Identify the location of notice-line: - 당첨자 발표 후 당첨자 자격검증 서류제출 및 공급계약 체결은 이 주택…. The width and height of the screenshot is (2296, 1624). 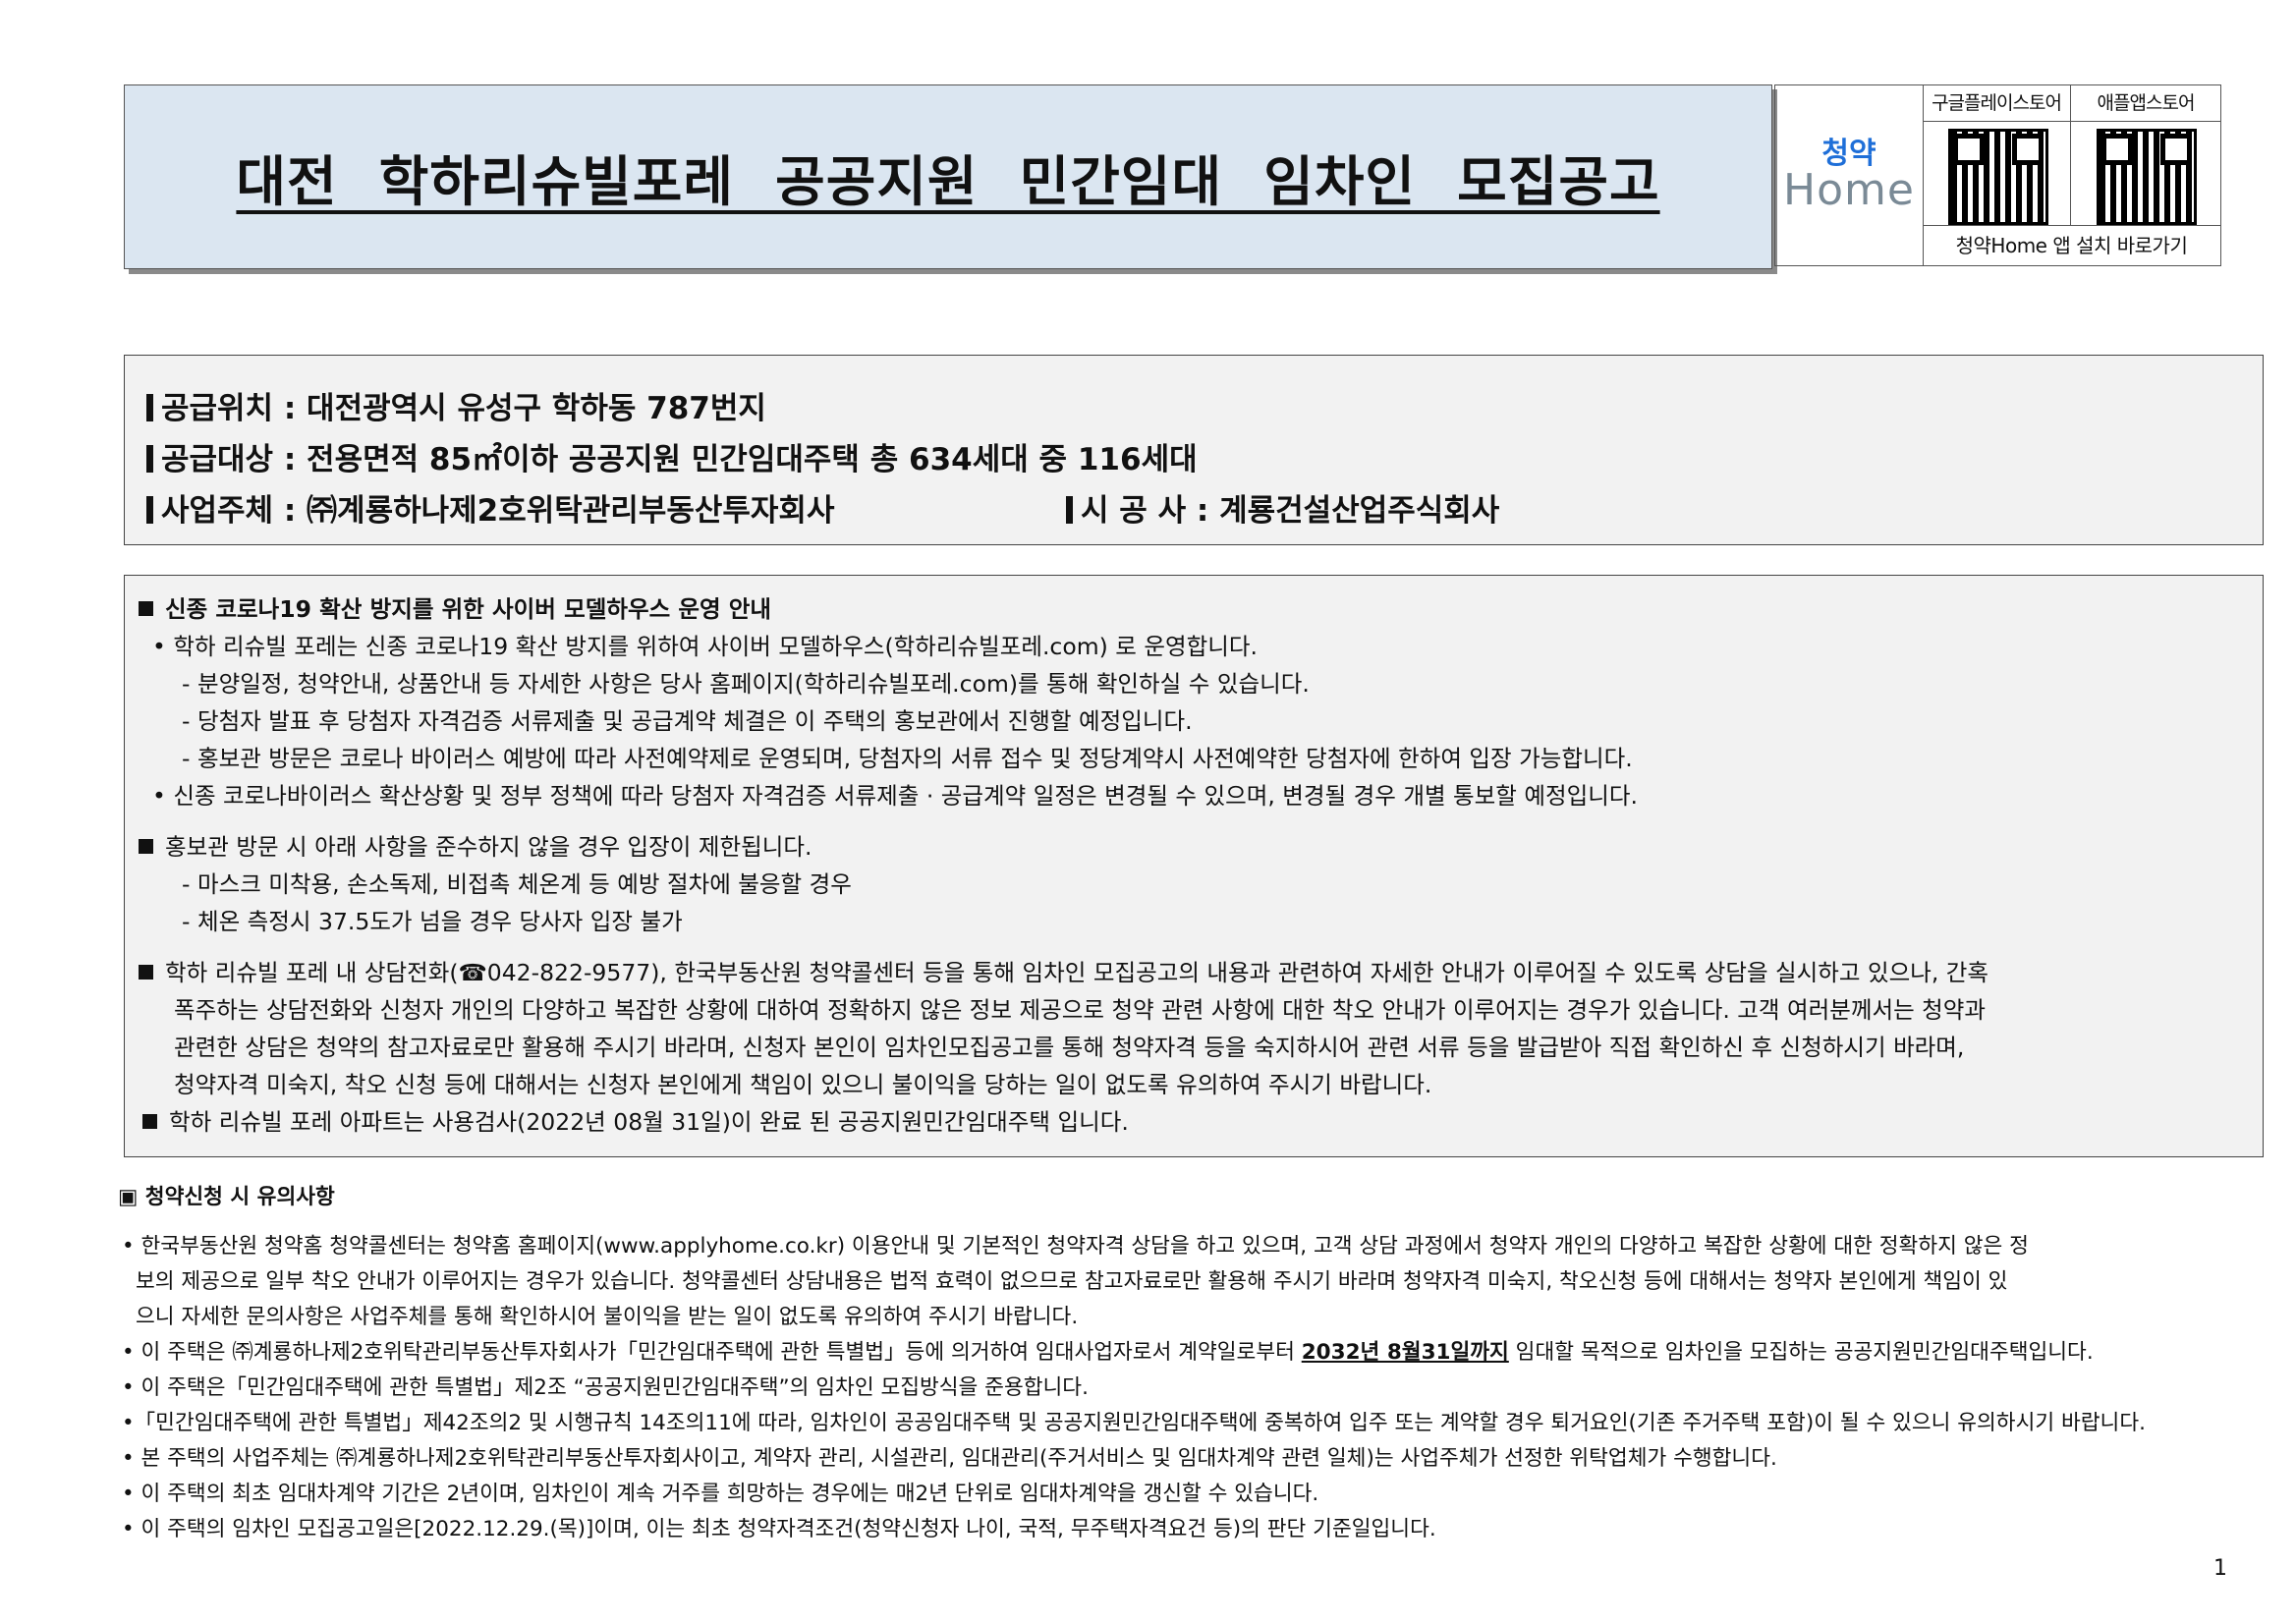
(687, 721).